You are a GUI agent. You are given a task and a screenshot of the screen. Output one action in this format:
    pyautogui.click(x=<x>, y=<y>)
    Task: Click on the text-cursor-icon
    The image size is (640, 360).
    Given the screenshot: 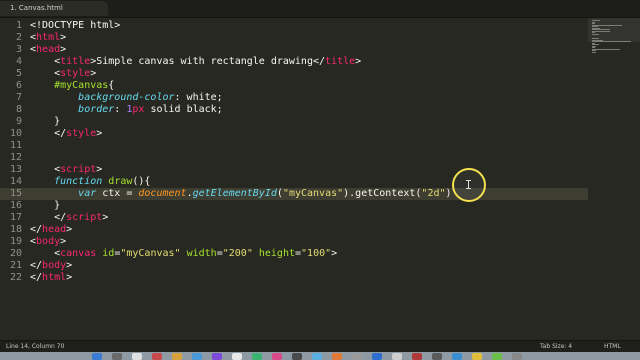 What is the action you would take?
    pyautogui.click(x=468, y=184)
    